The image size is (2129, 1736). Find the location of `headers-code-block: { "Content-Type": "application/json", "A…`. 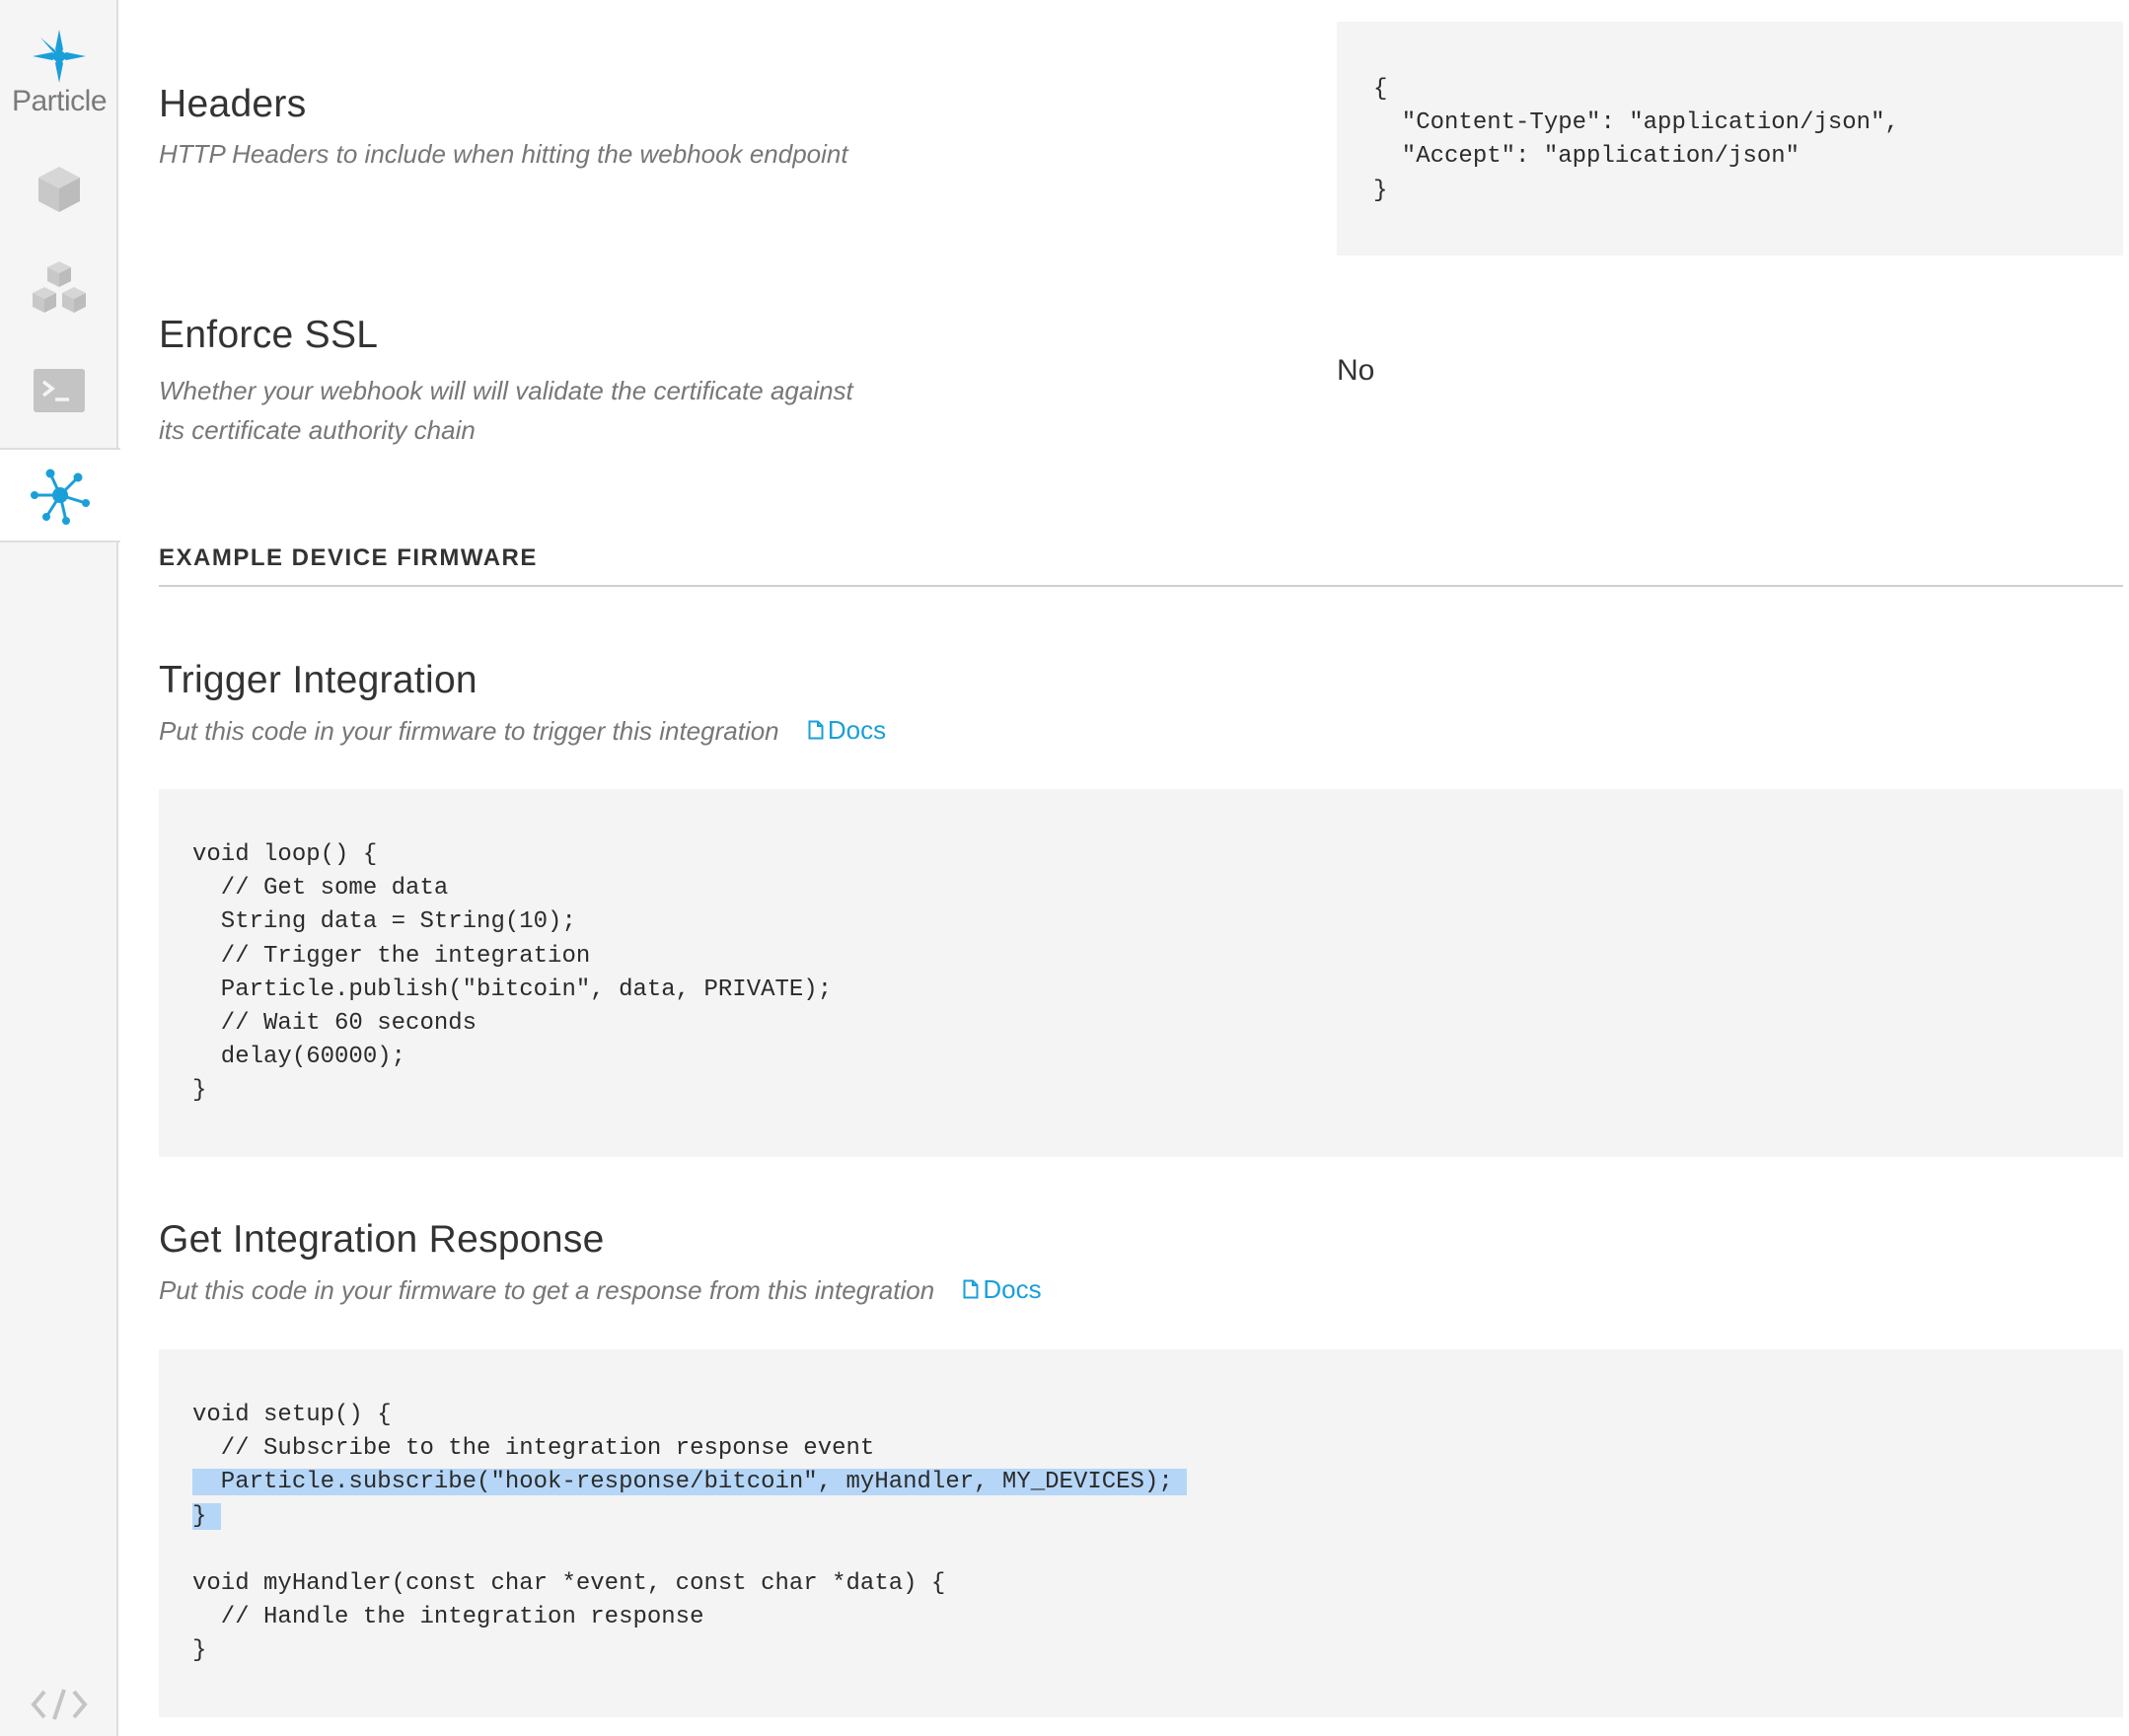

headers-code-block: { "Content-Type": "application/json", "A… is located at coordinates (1730, 138).